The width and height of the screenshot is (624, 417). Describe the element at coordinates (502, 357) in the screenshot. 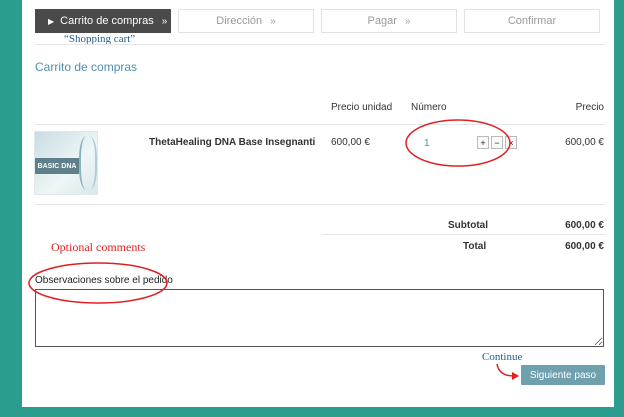

I see `annotation-continue: Continue` at that location.